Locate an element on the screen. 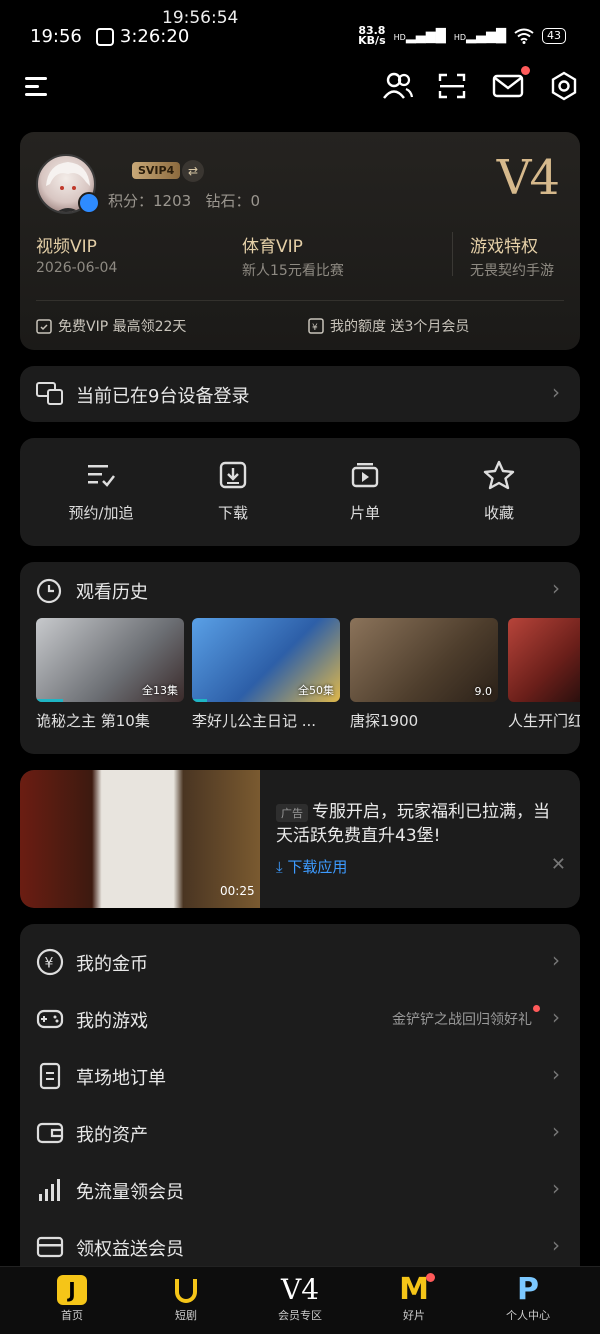 The height and width of the screenshot is (1334, 600). device-login-row: 当前已在9台设备登录 › is located at coordinates (300, 394).